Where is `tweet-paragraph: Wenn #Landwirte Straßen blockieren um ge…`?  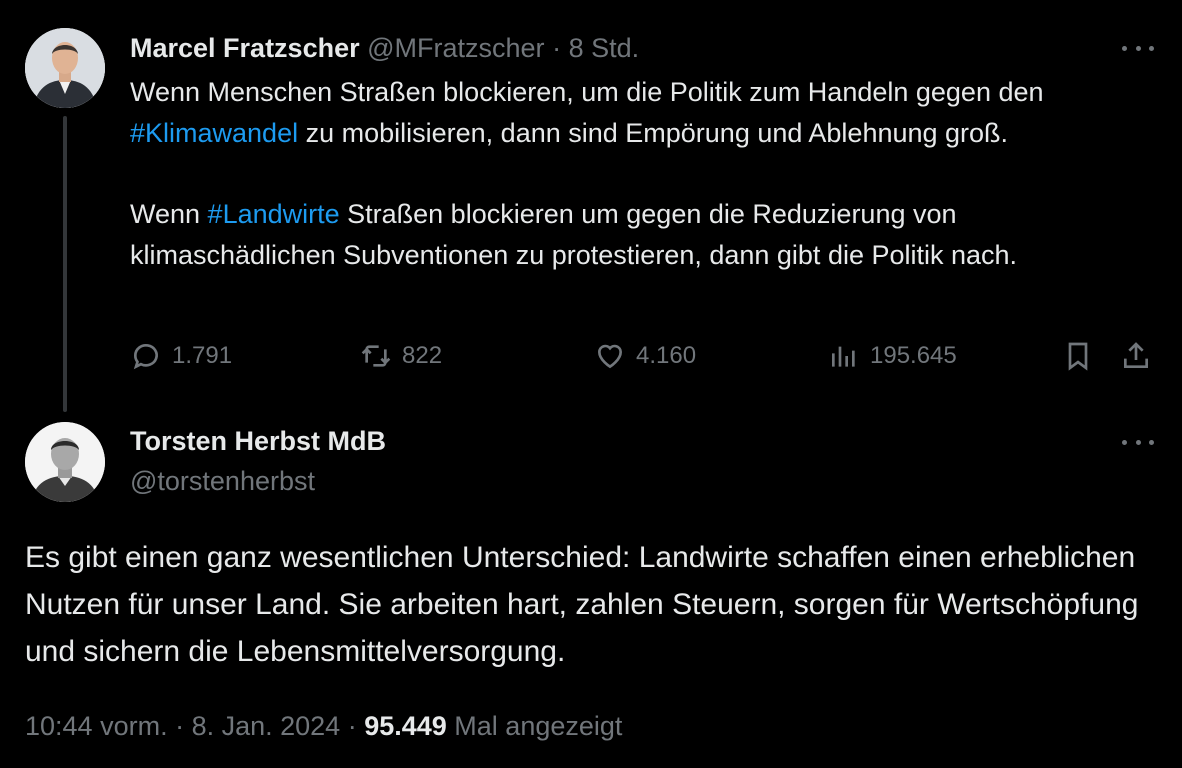 tweet-paragraph: Wenn #Landwirte Straßen blockieren um ge… is located at coordinates (645, 235).